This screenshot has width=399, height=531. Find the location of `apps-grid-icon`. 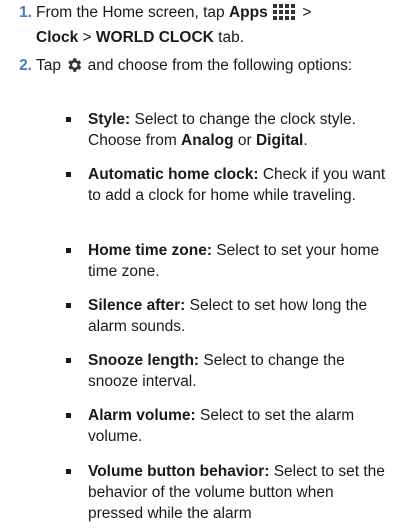

apps-grid-icon is located at coordinates (285, 15).